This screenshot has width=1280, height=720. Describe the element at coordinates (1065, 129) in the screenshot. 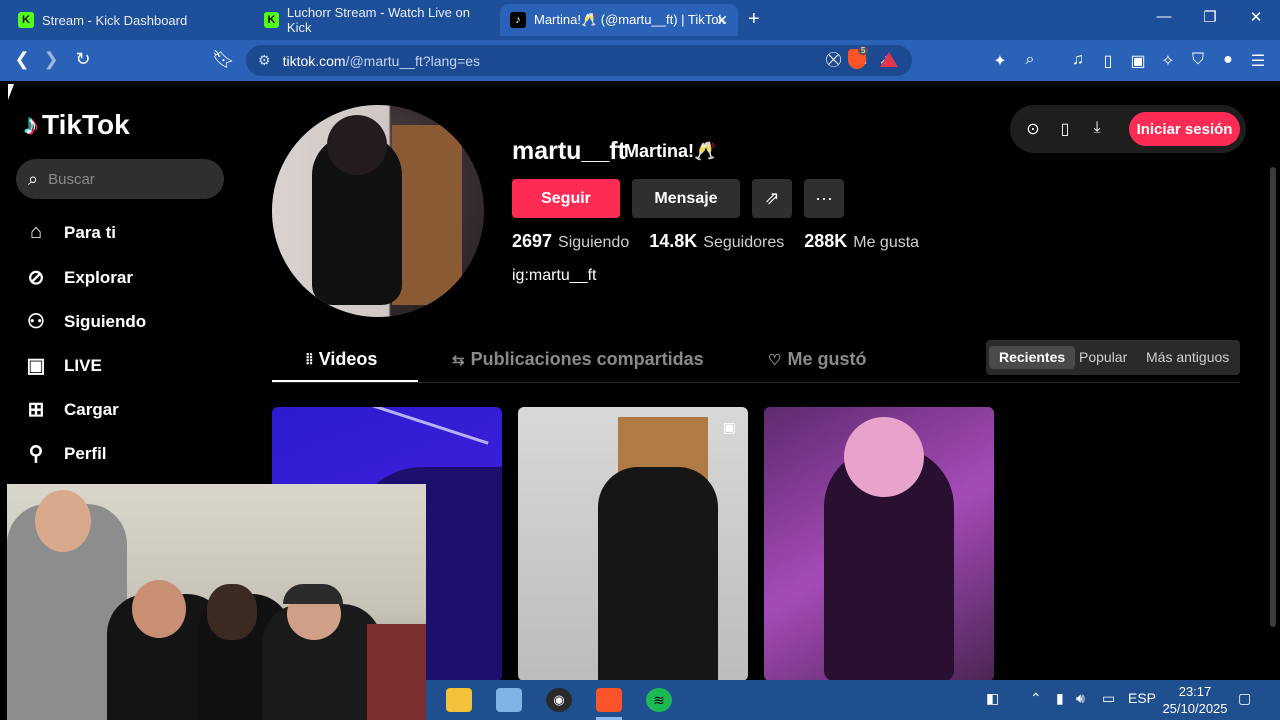

I see `phone-icon: ▯` at that location.